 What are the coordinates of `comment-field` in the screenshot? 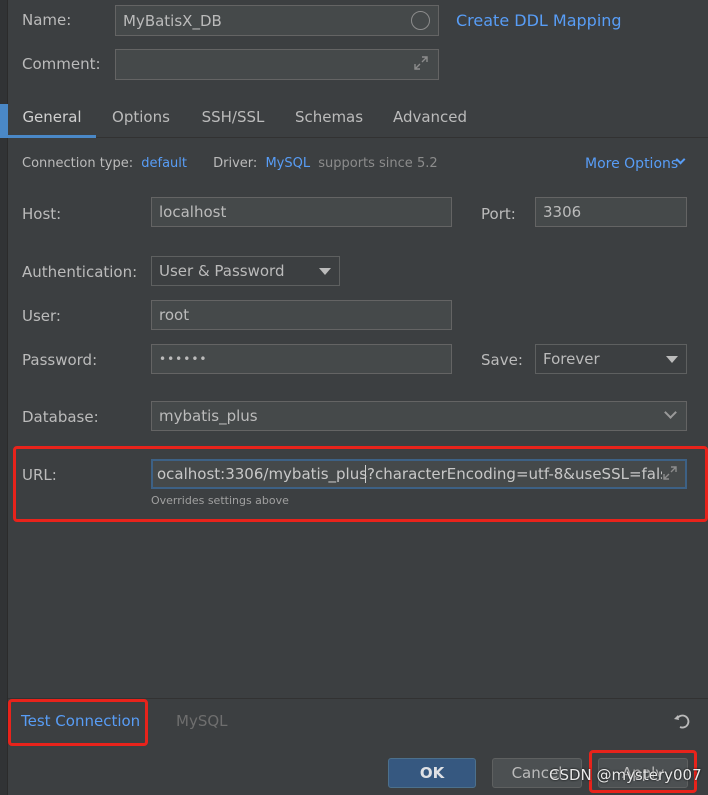 It's located at (277, 64).